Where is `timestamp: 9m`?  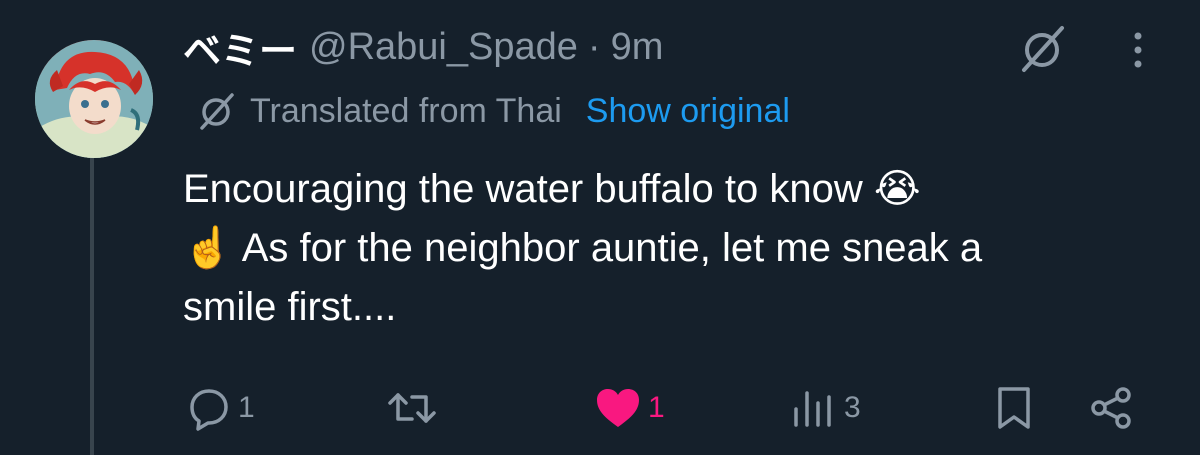 timestamp: 9m is located at coordinates (637, 47).